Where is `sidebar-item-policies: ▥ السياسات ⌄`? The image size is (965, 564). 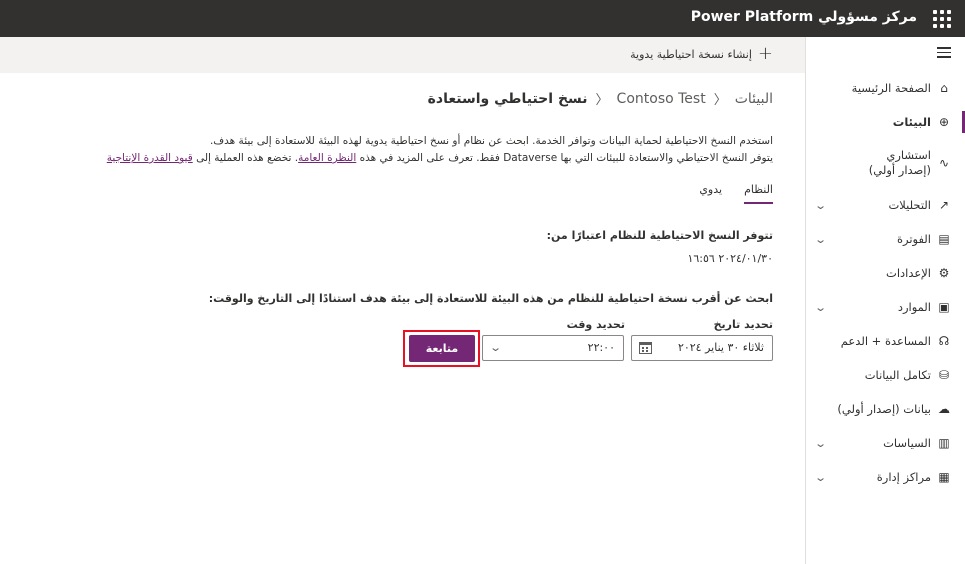
sidebar-item-policies: ▥ السياسات ⌄ is located at coordinates (885, 443).